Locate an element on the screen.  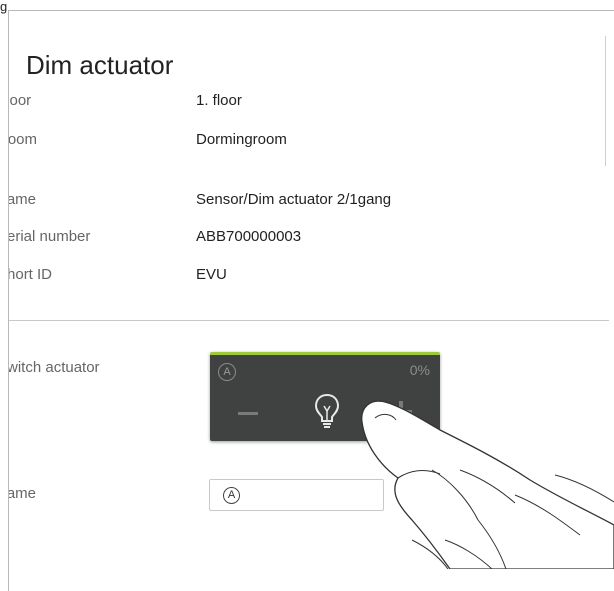
plus-icon is located at coordinates (401, 412).